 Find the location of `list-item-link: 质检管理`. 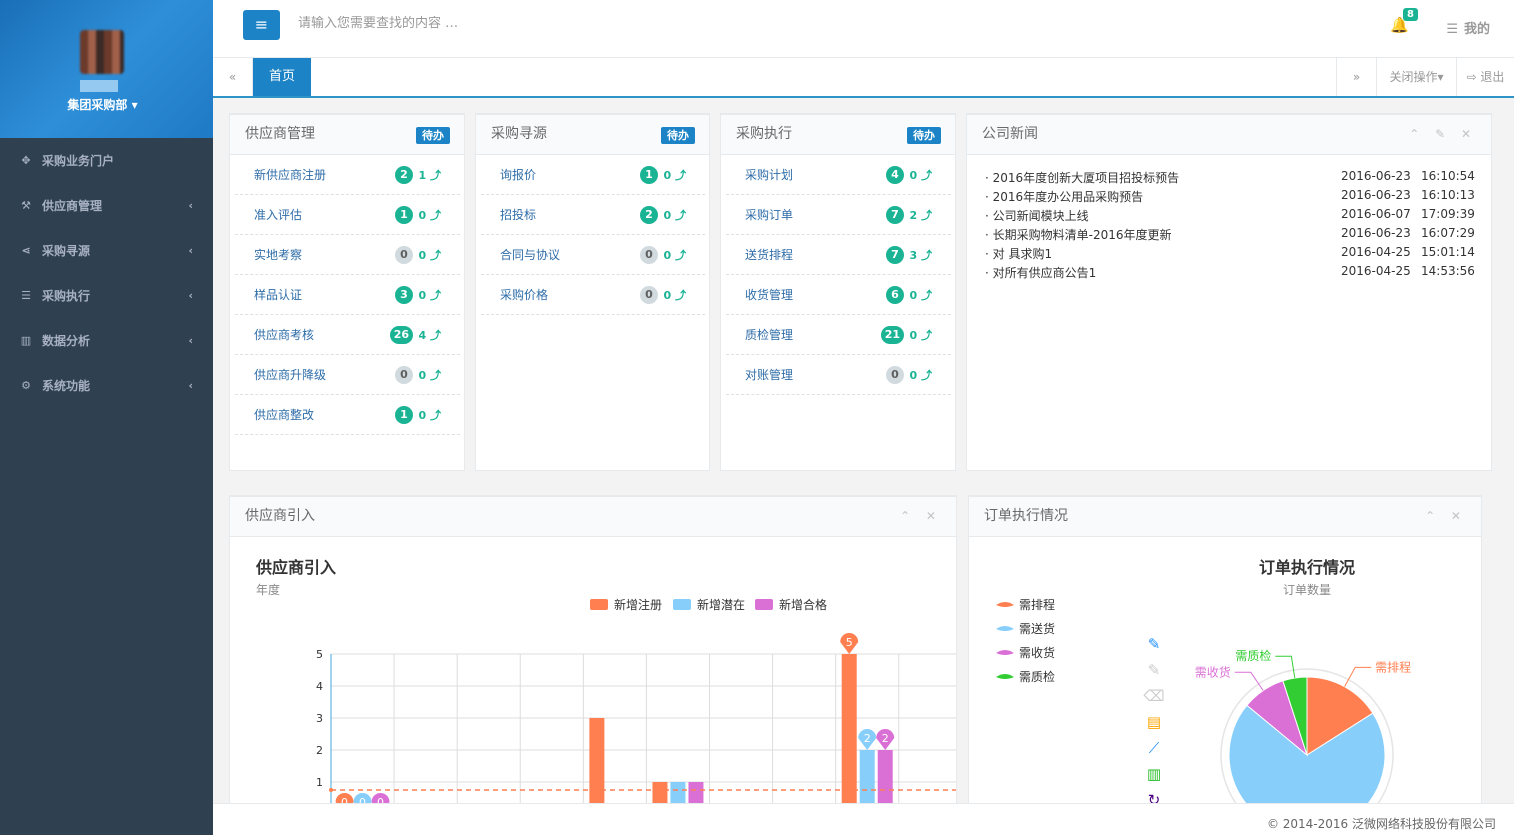

list-item-link: 质检管理 is located at coordinates (769, 334).